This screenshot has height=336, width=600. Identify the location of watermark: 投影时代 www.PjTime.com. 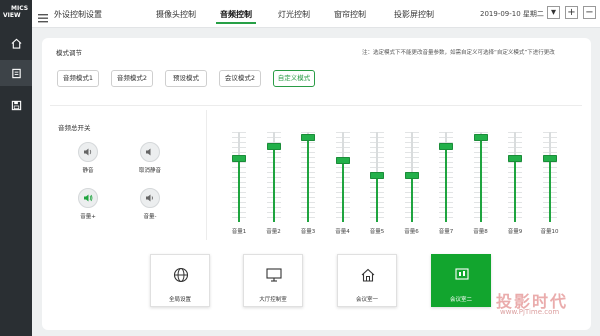
(536, 311).